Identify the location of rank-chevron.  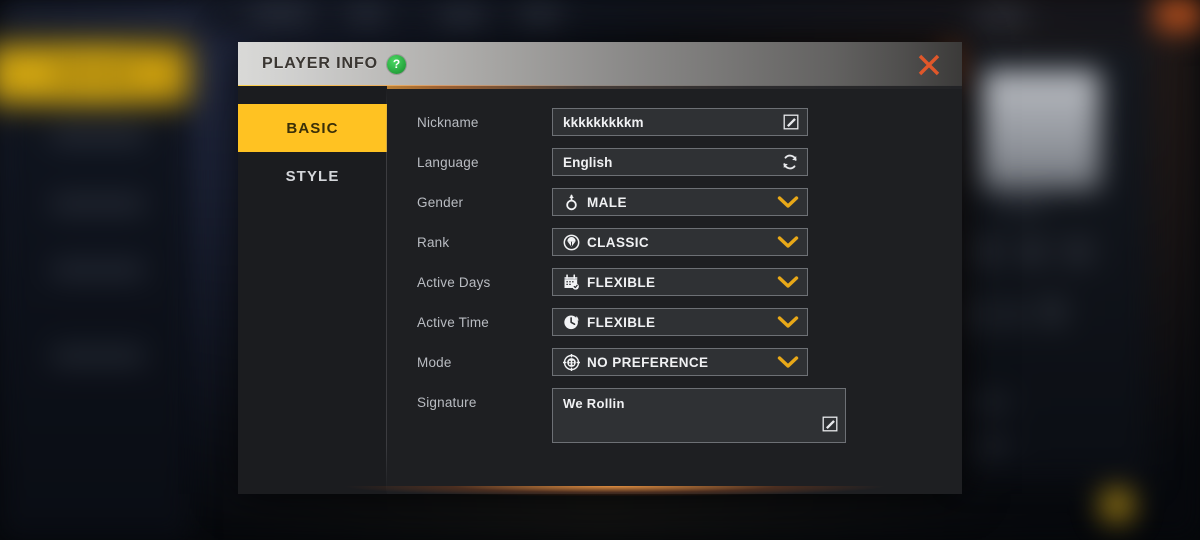
(788, 242).